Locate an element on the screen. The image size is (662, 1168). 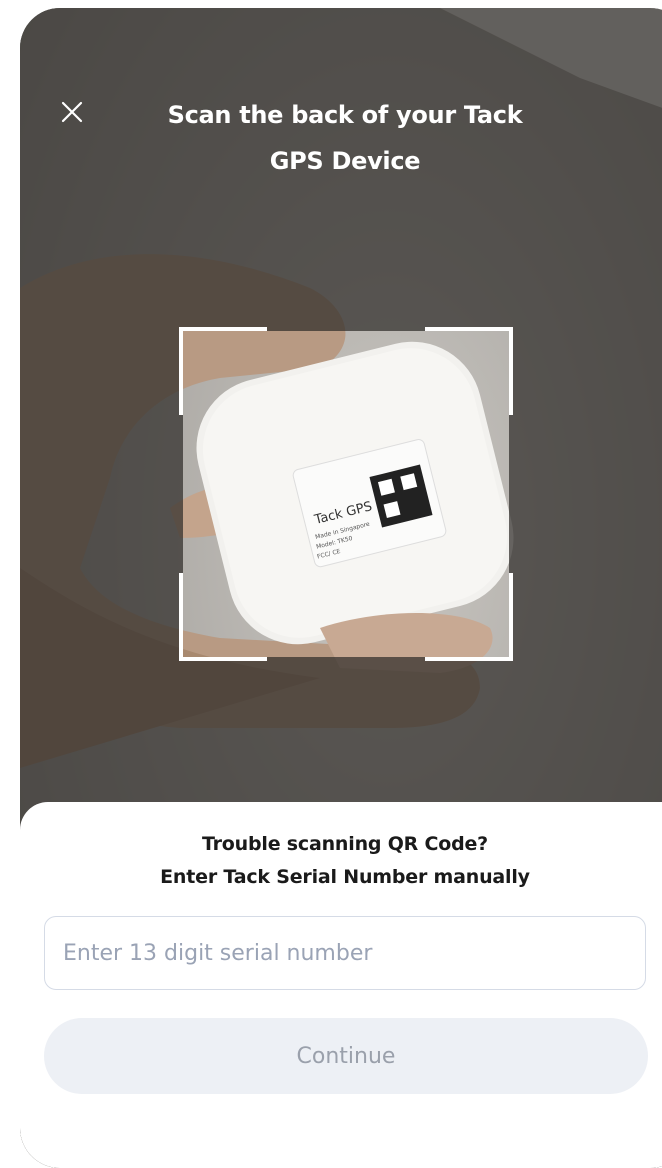
close-button is located at coordinates (72, 112).